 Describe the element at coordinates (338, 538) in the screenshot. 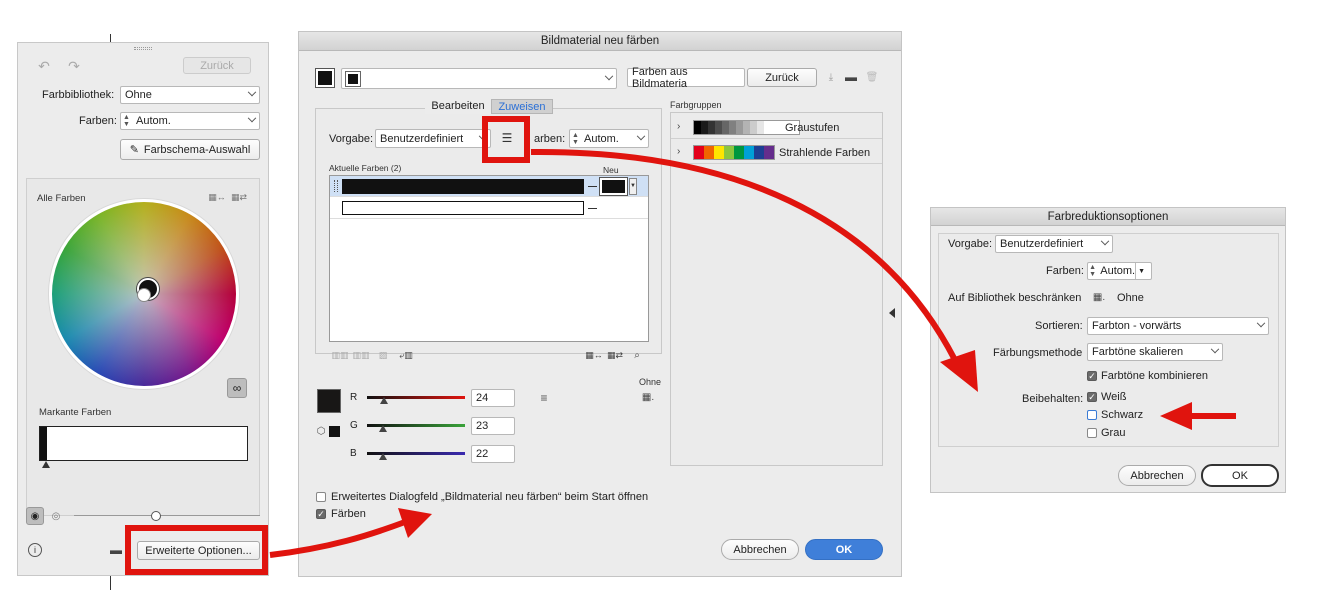

I see `arrow-to-recolor-dialog` at that location.